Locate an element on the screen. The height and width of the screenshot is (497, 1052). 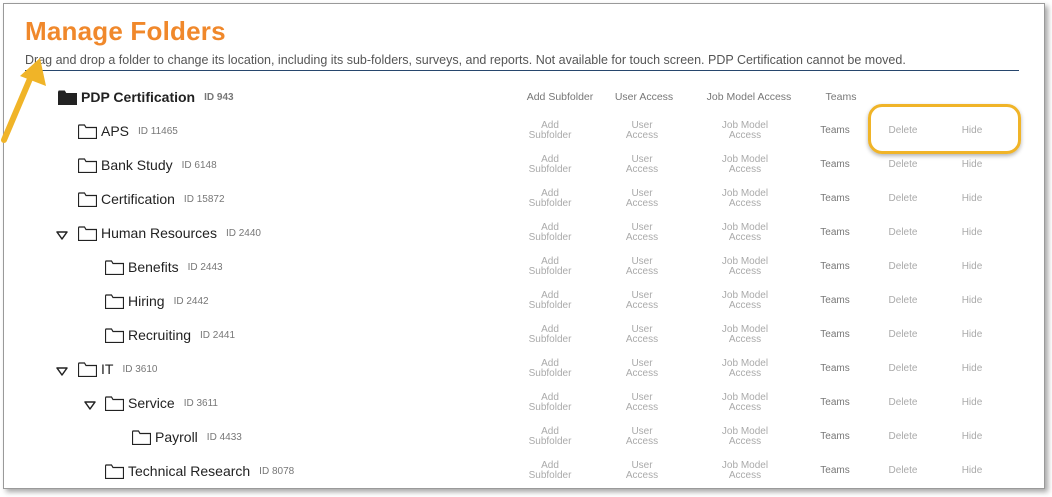
folder-item: Certification ID 15872 is located at coordinates (151, 199).